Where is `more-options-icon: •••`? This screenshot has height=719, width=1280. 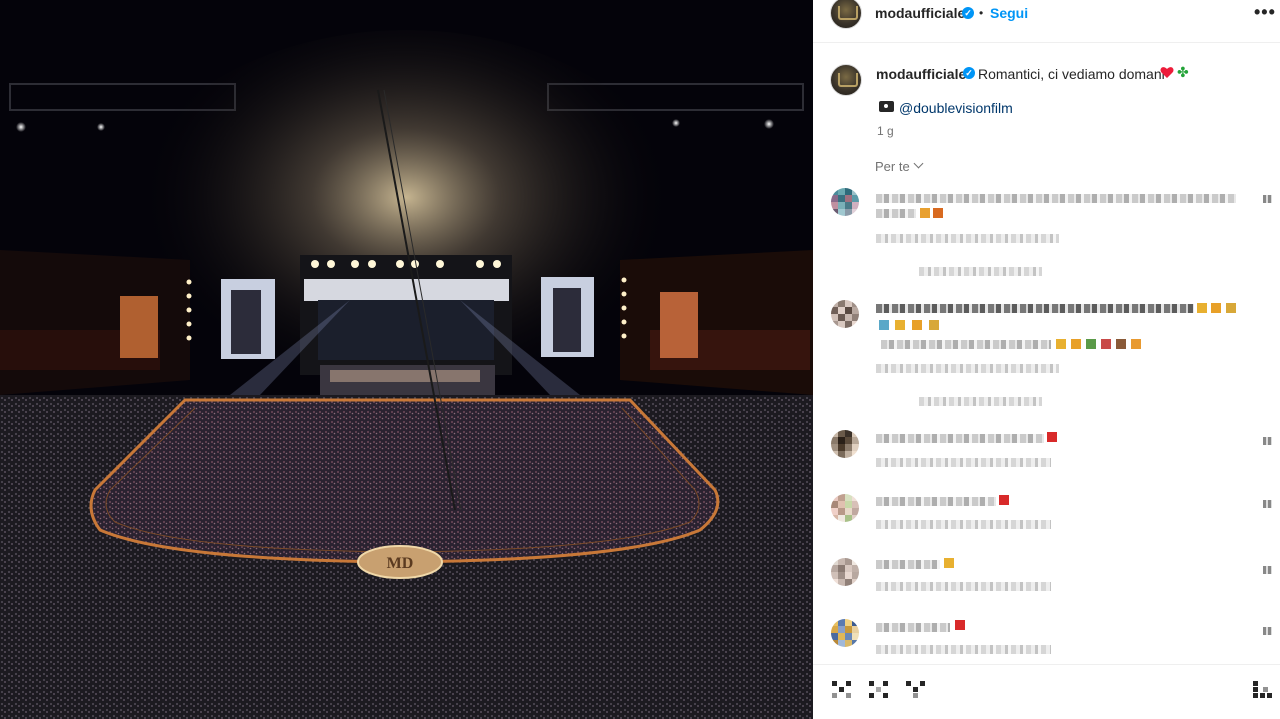 more-options-icon: ••• is located at coordinates (1265, 12).